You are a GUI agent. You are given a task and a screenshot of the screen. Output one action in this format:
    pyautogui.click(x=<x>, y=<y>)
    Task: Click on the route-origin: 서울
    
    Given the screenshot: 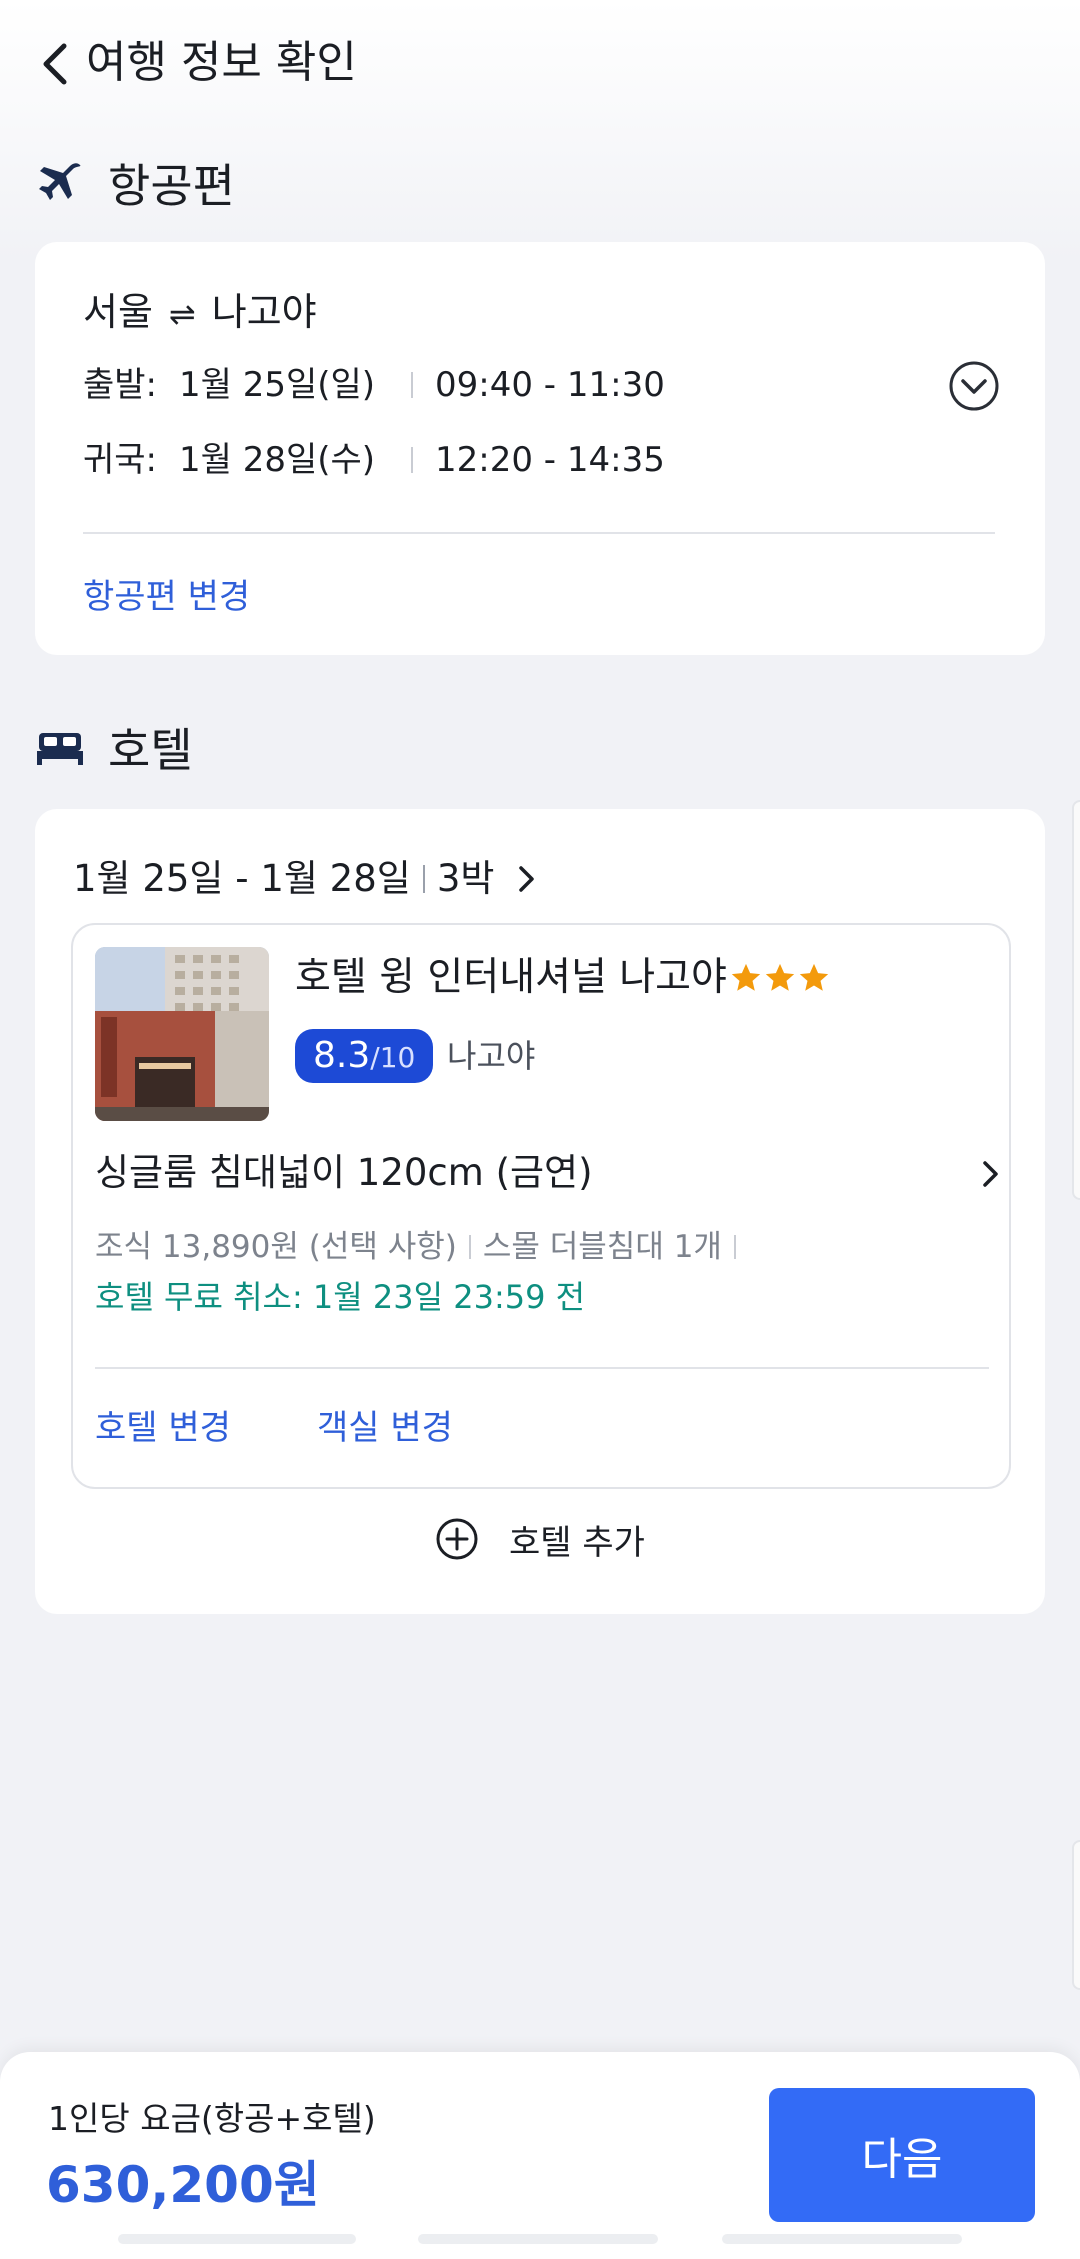 What is the action you would take?
    pyautogui.click(x=118, y=312)
    